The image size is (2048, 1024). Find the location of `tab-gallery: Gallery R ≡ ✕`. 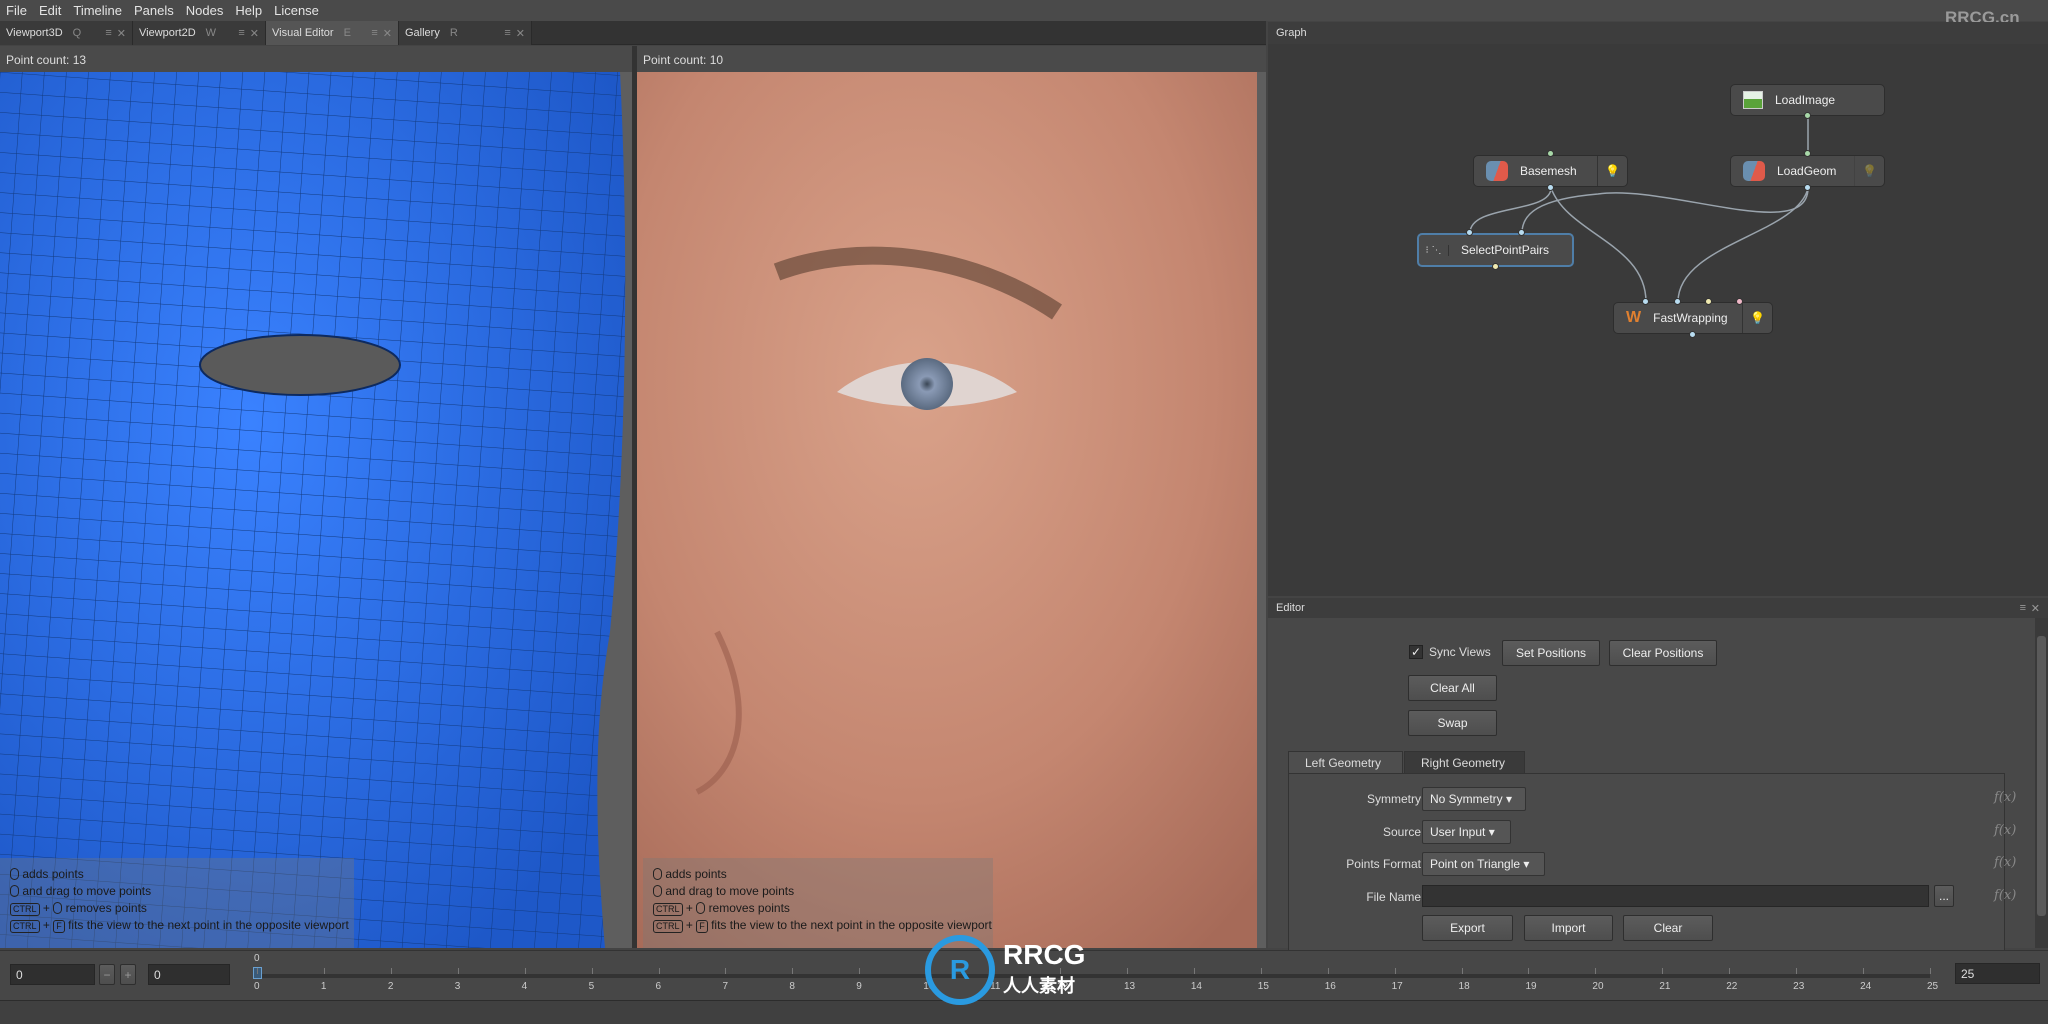

tab-gallery: Gallery R ≡ ✕ is located at coordinates (465, 33).